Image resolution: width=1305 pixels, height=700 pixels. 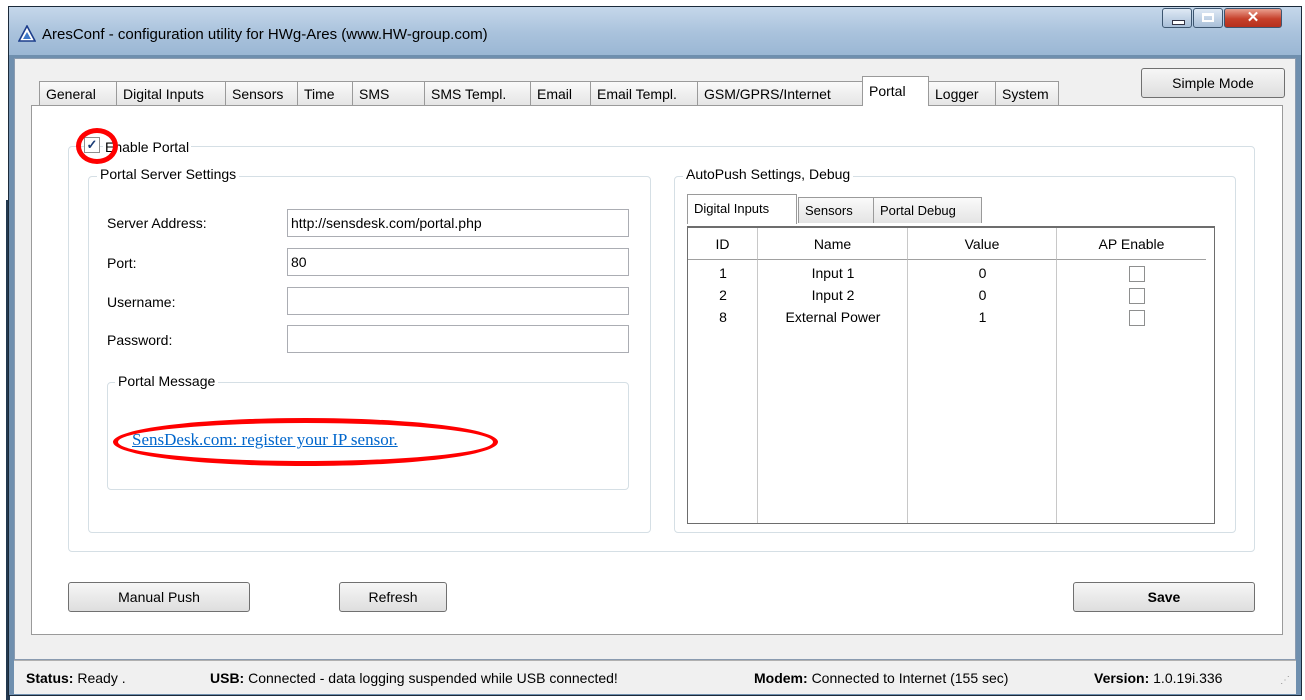 What do you see at coordinates (141, 302) in the screenshot?
I see `username-label: Username:` at bounding box center [141, 302].